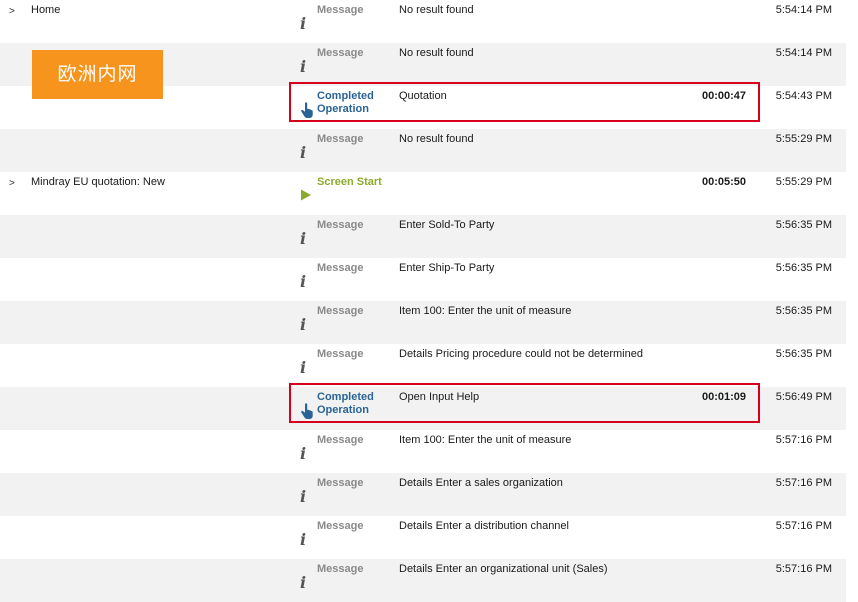 The height and width of the screenshot is (602, 858). What do you see at coordinates (439, 397) in the screenshot?
I see `event-description: Open Input Help` at bounding box center [439, 397].